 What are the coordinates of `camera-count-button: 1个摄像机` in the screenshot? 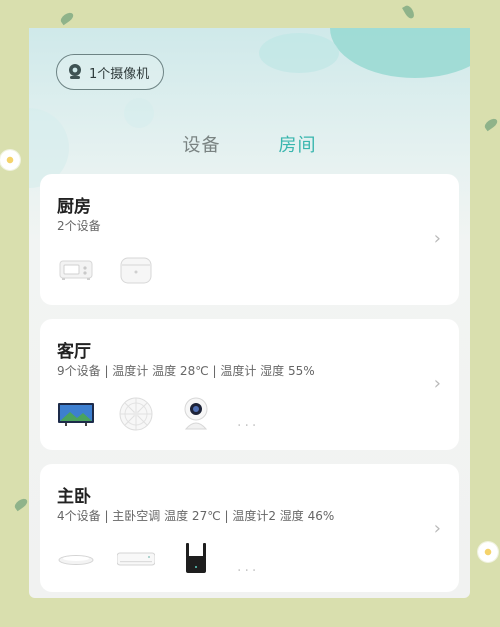 It's located at (110, 72).